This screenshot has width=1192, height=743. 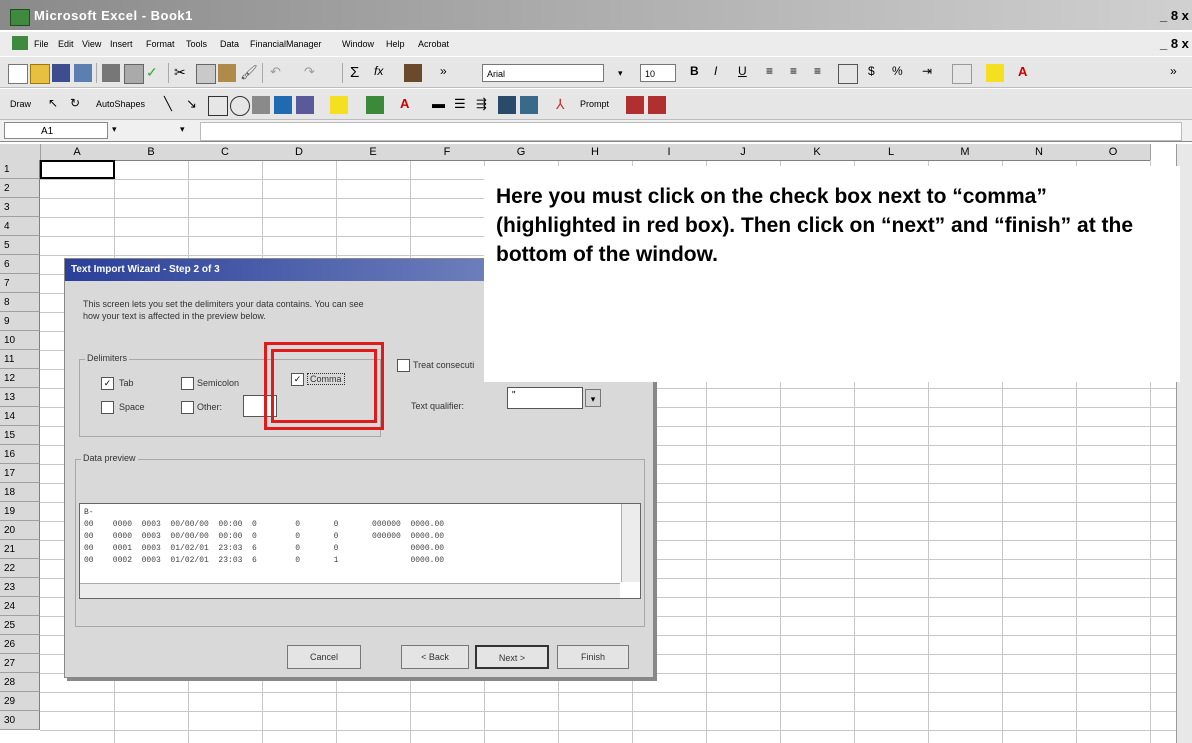 What do you see at coordinates (20, 511) in the screenshot?
I see `row-header: 19` at bounding box center [20, 511].